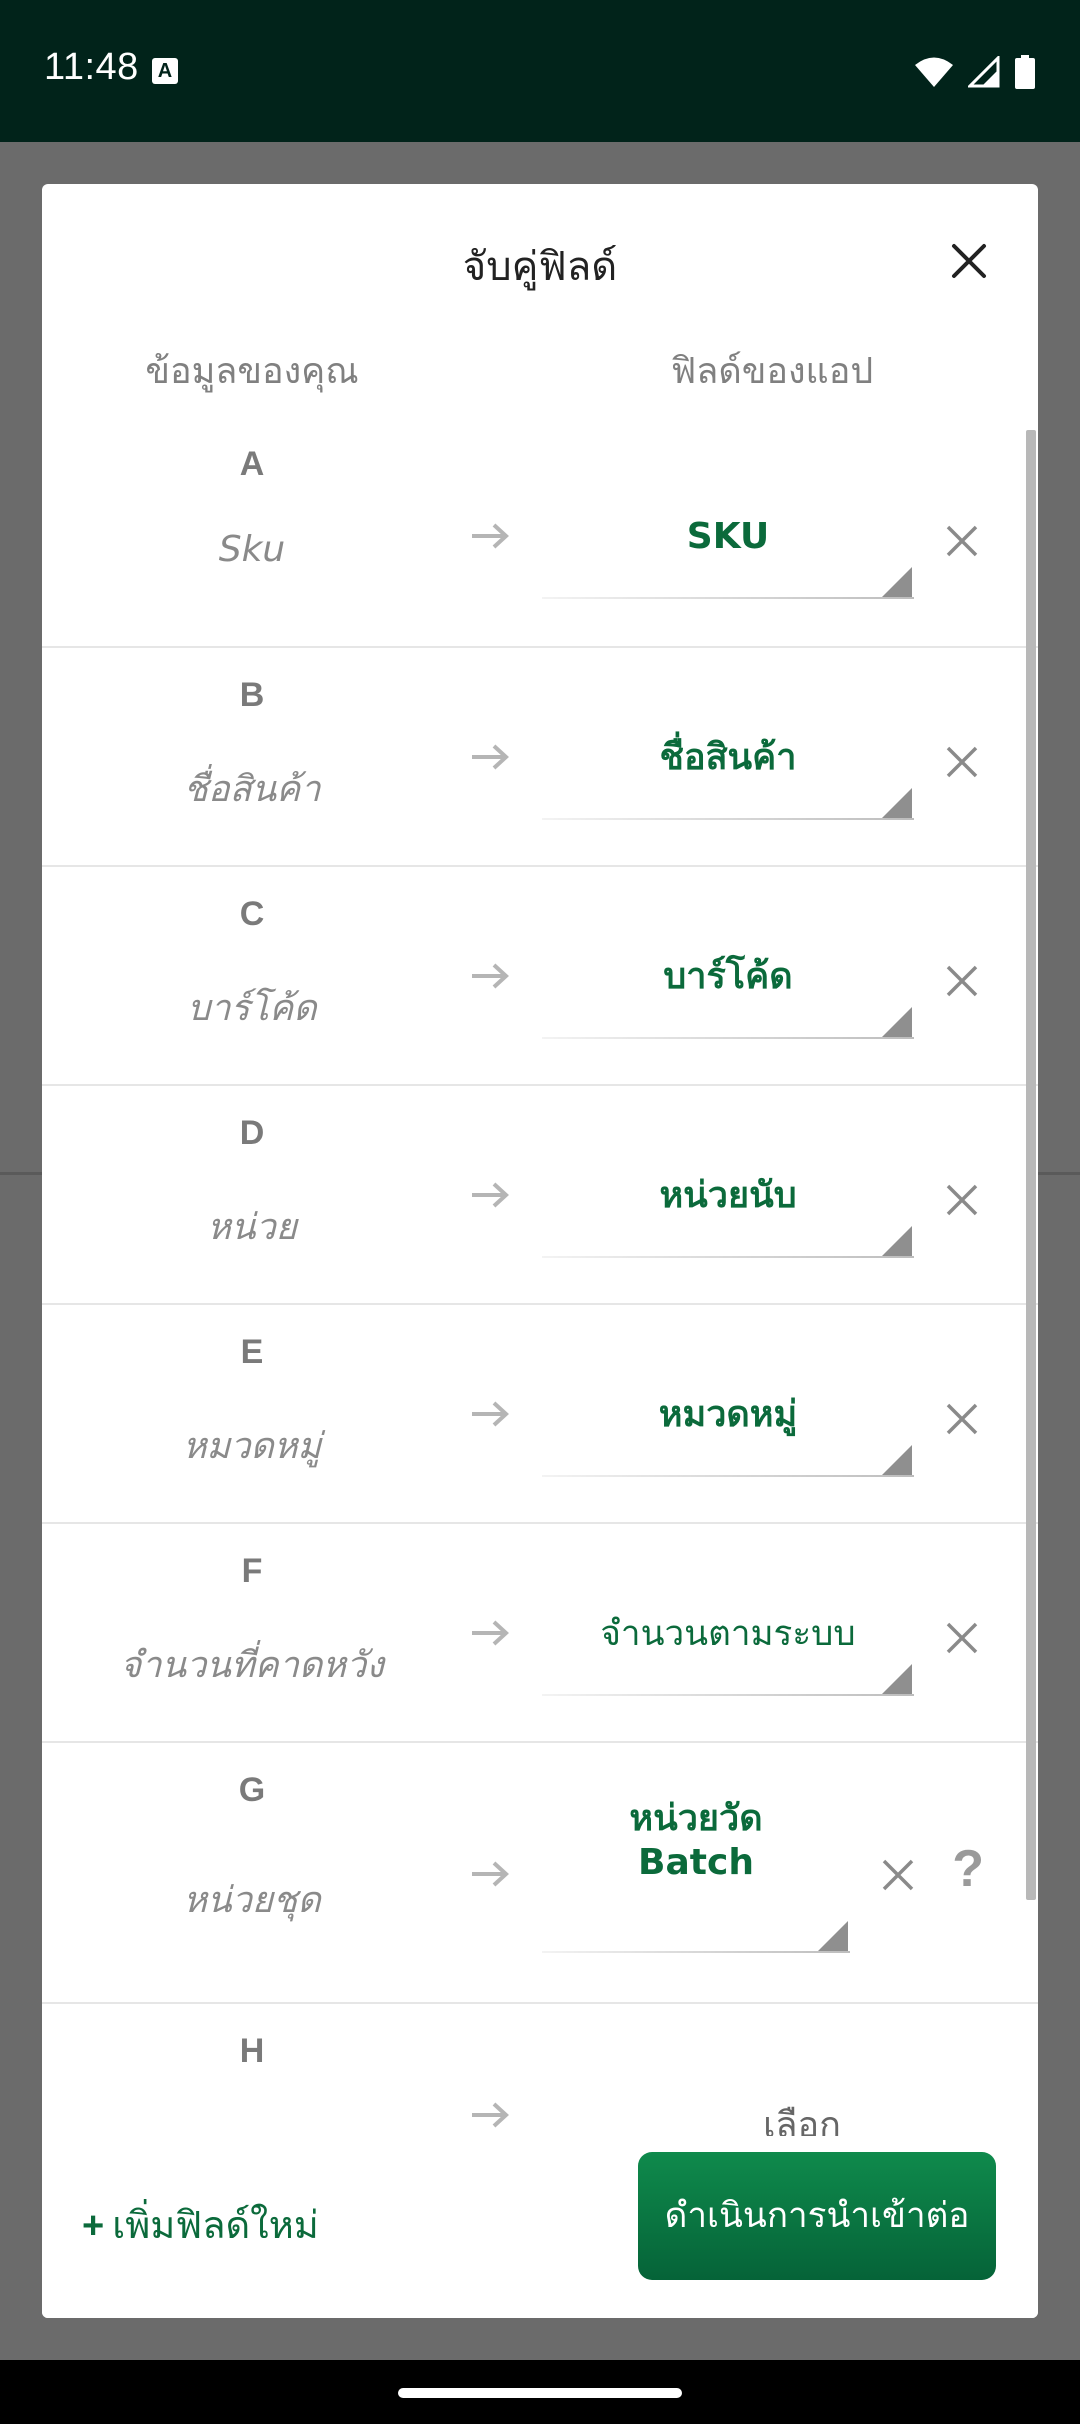 The width and height of the screenshot is (1080, 2424). Describe the element at coordinates (696, 1862) in the screenshot. I see `target-field-label-line2: Batch` at that location.